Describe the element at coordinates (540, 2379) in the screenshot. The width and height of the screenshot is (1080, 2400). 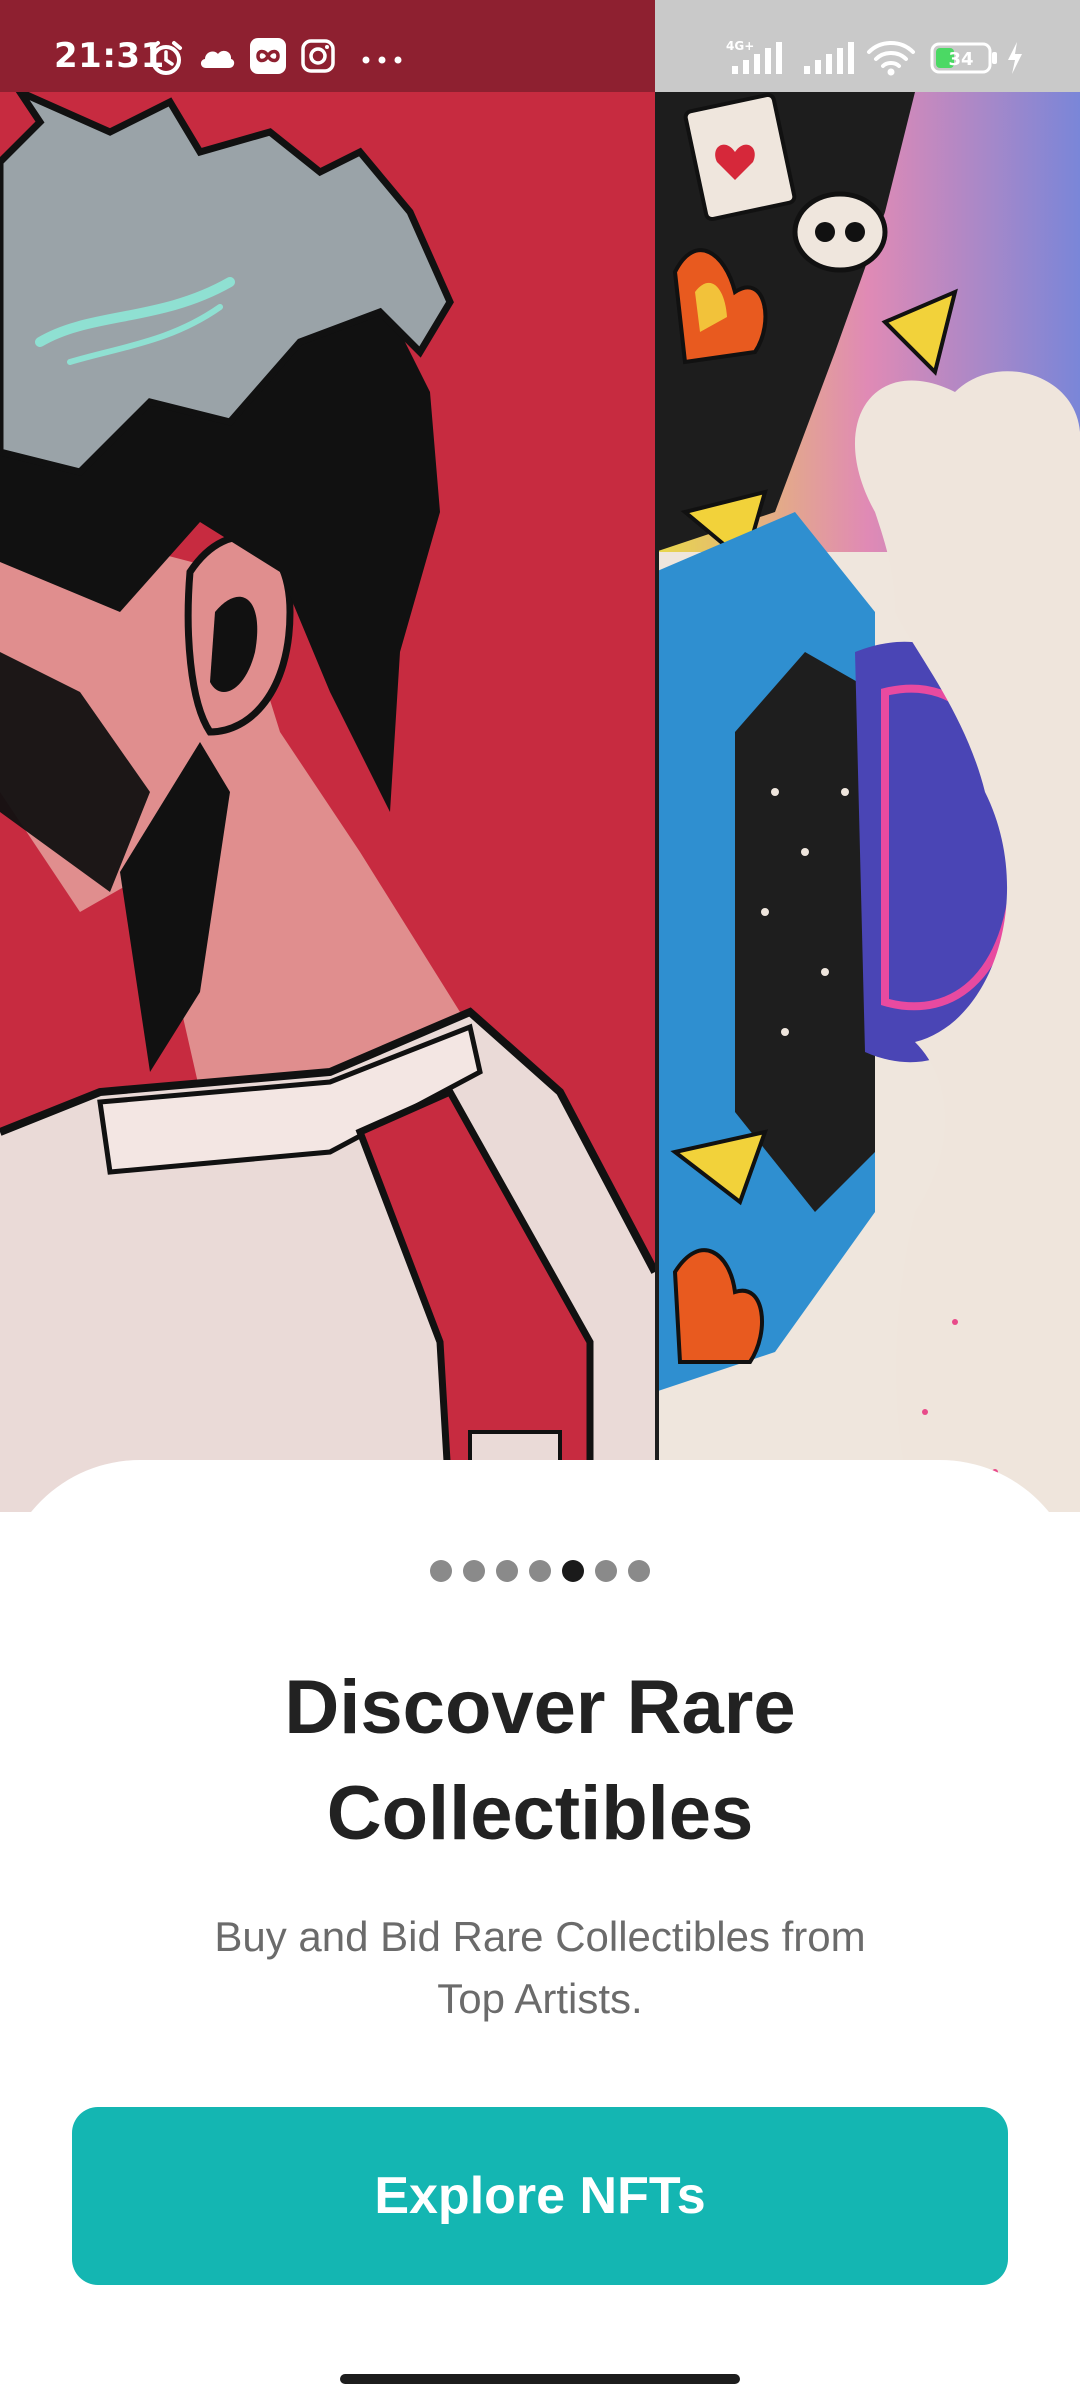
I see `home-indicator` at that location.